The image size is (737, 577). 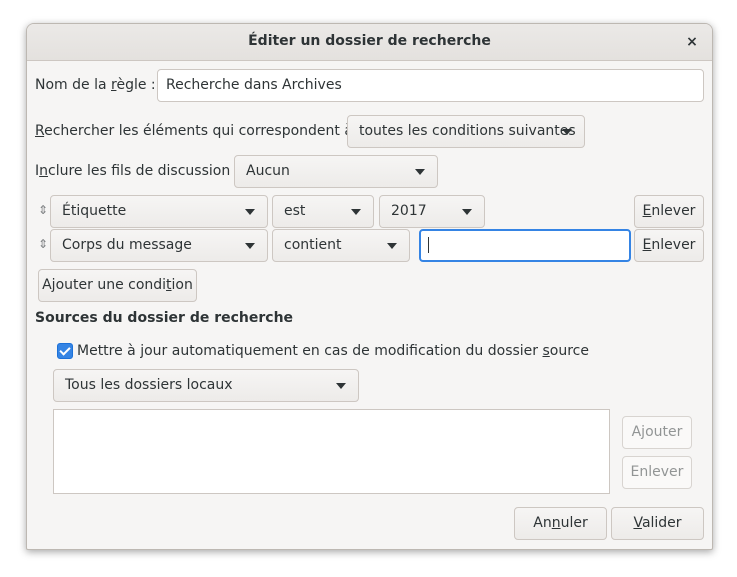 What do you see at coordinates (331, 451) in the screenshot?
I see `source-folders-list` at bounding box center [331, 451].